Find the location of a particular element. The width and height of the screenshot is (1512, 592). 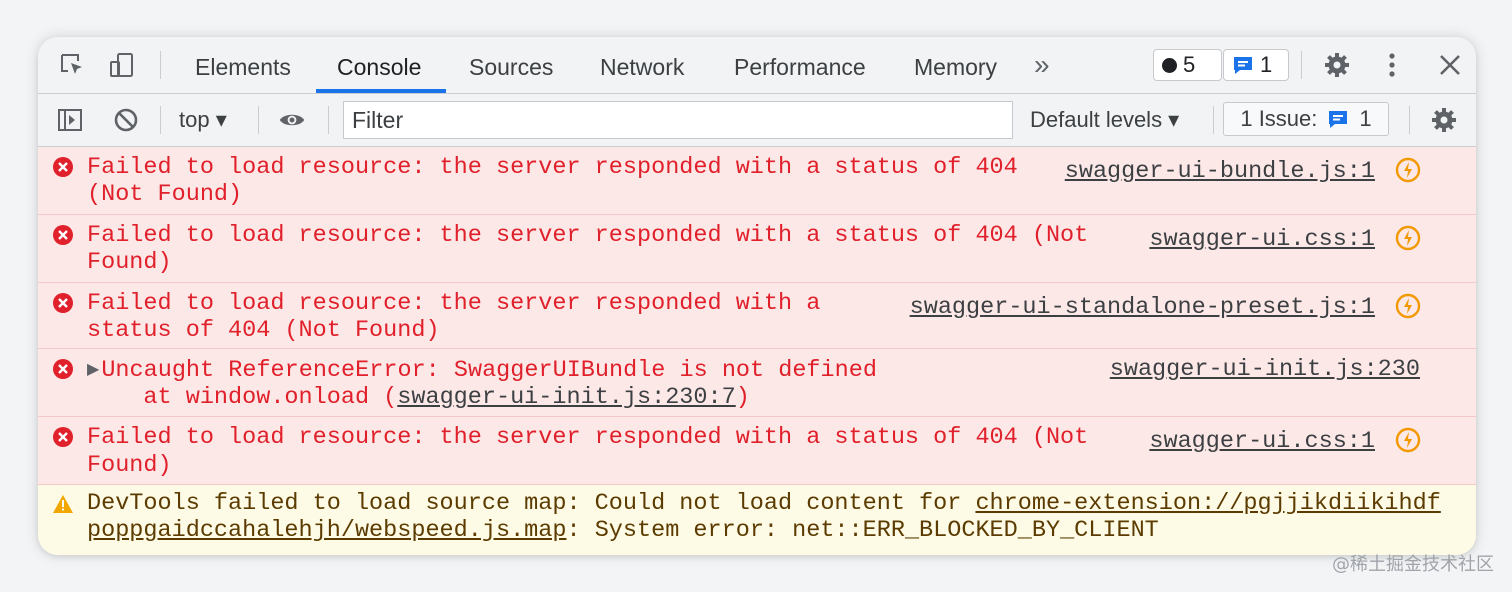

error-dot-icon is located at coordinates (1169, 65).